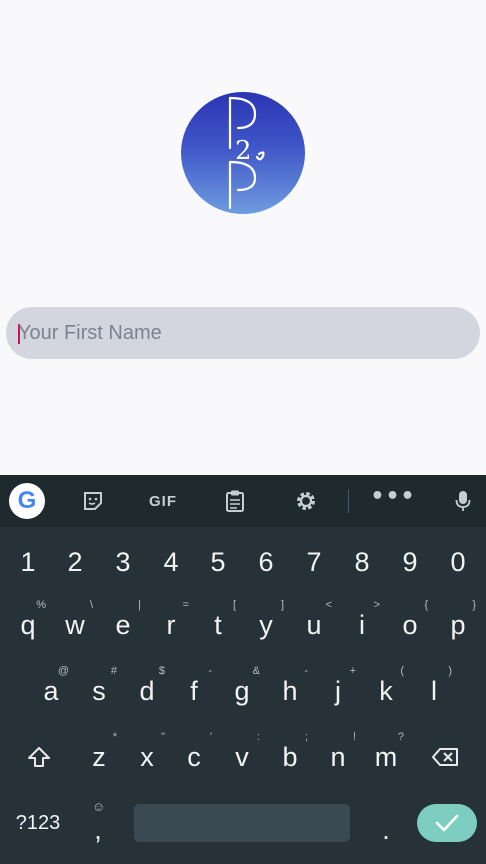 The image size is (486, 864). I want to click on key-g: g &, so click(242, 691).